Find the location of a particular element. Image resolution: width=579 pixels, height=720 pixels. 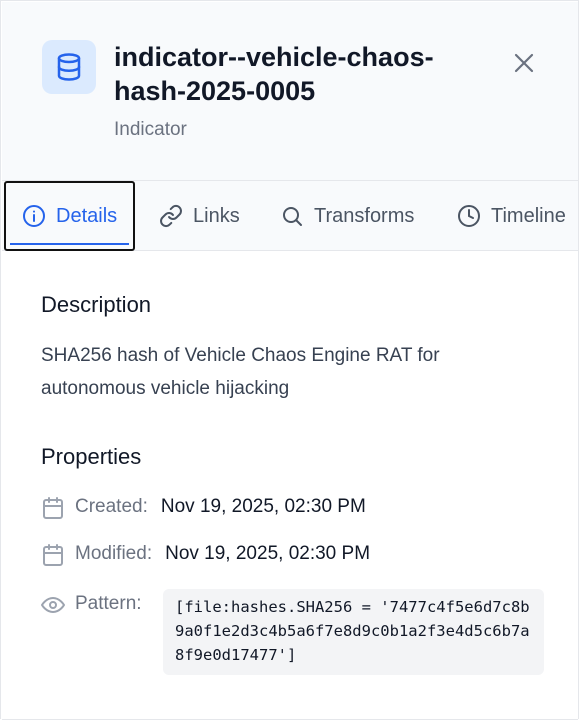

tab-timeline: Timeline is located at coordinates (511, 216).